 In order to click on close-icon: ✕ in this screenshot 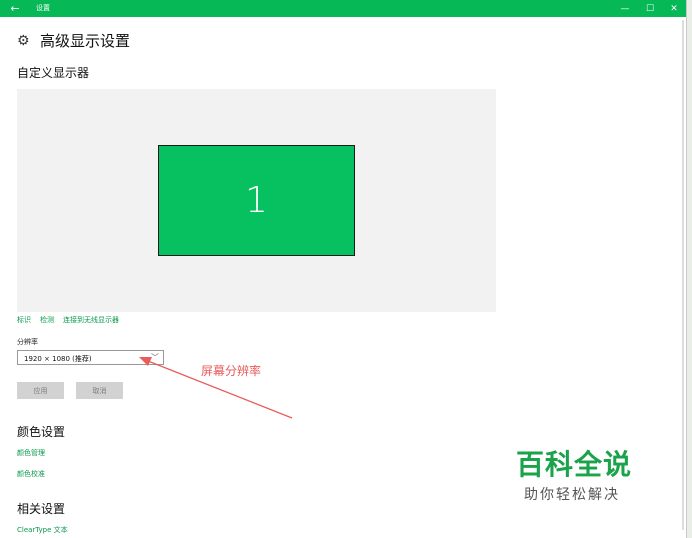, I will do `click(674, 8)`.